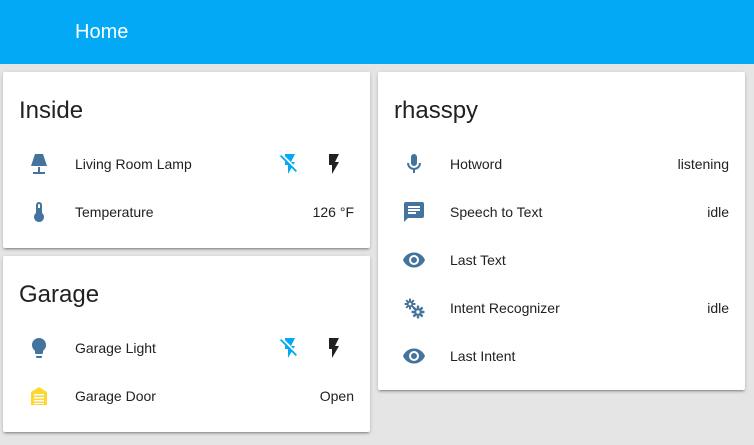 Image resolution: width=754 pixels, height=445 pixels. I want to click on entity-name: Garage Light, so click(115, 348).